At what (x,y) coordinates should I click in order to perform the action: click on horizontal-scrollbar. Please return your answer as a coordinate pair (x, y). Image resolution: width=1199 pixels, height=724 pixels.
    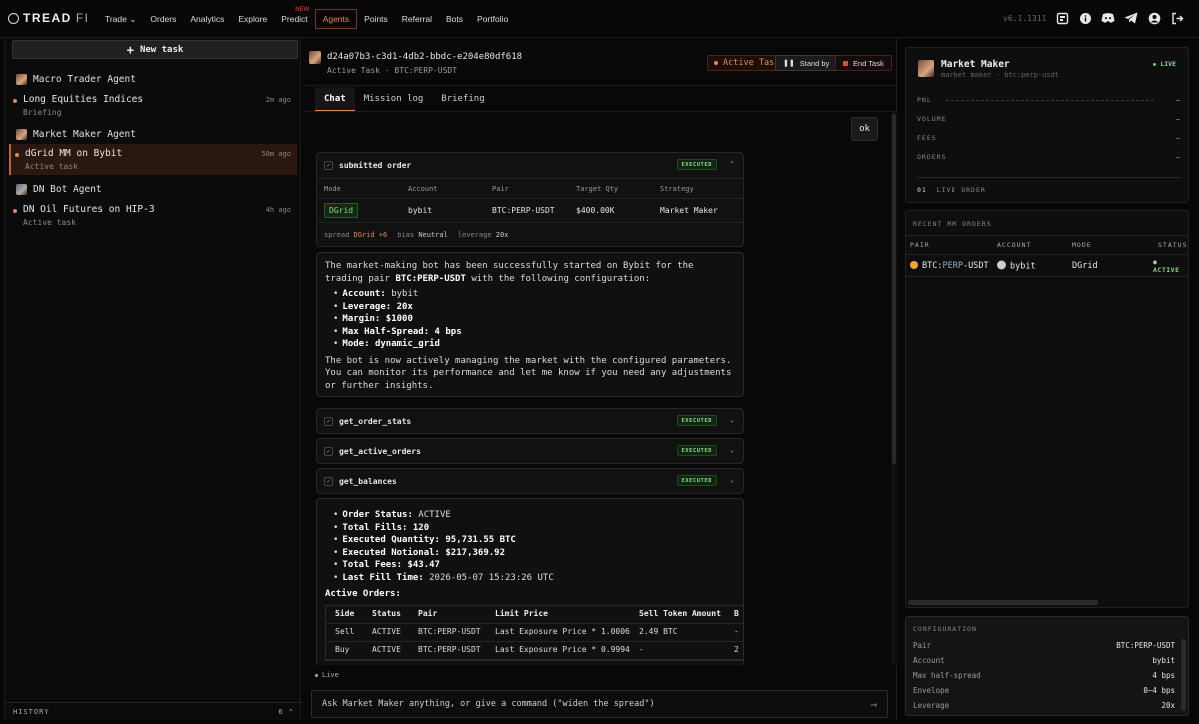
    Looking at the image, I should click on (1003, 602).